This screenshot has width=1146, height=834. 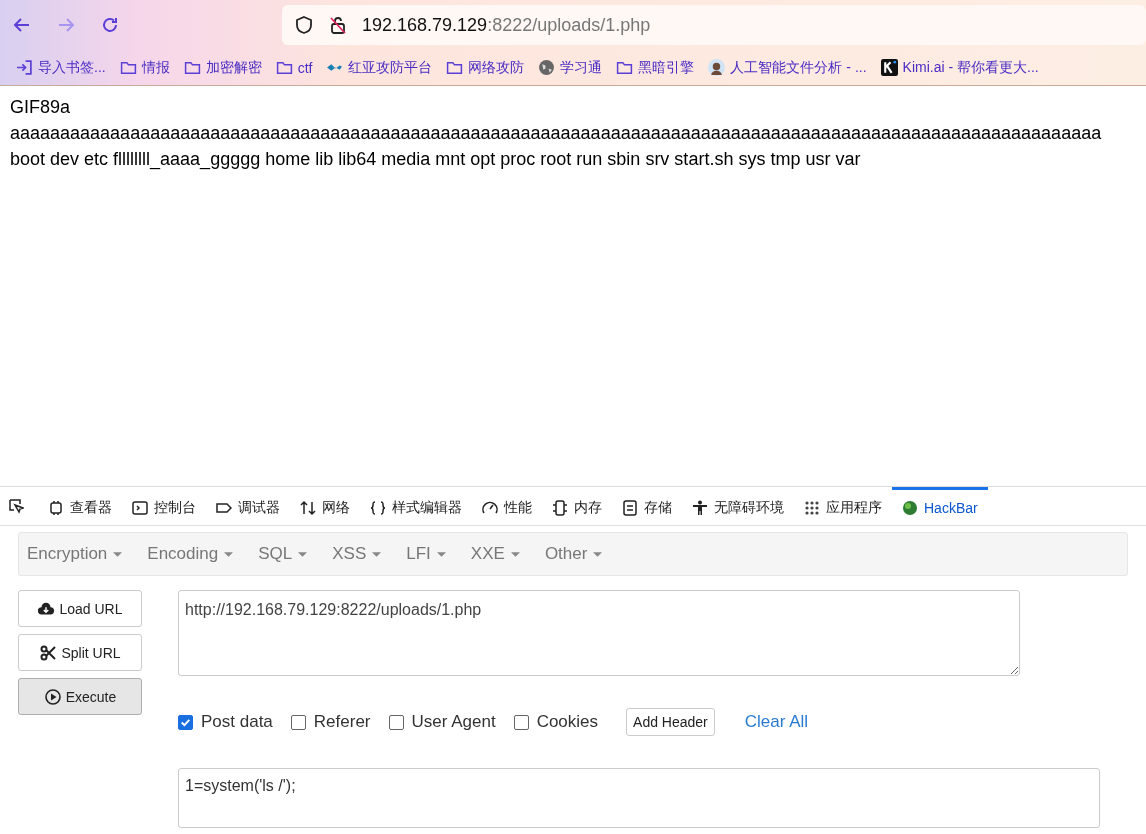 I want to click on page-text: aaaaaaaaaaaaaaaaaaaaaaaaaaaaaaaaaaaaaaaaaaaaaaaaaaaaaaaaaaaaaaaaaaaaaaaaaaaaaaaaaaaaaaaaaaaaaaaaaaaaaaaaaaaaa, so click(x=556, y=133).